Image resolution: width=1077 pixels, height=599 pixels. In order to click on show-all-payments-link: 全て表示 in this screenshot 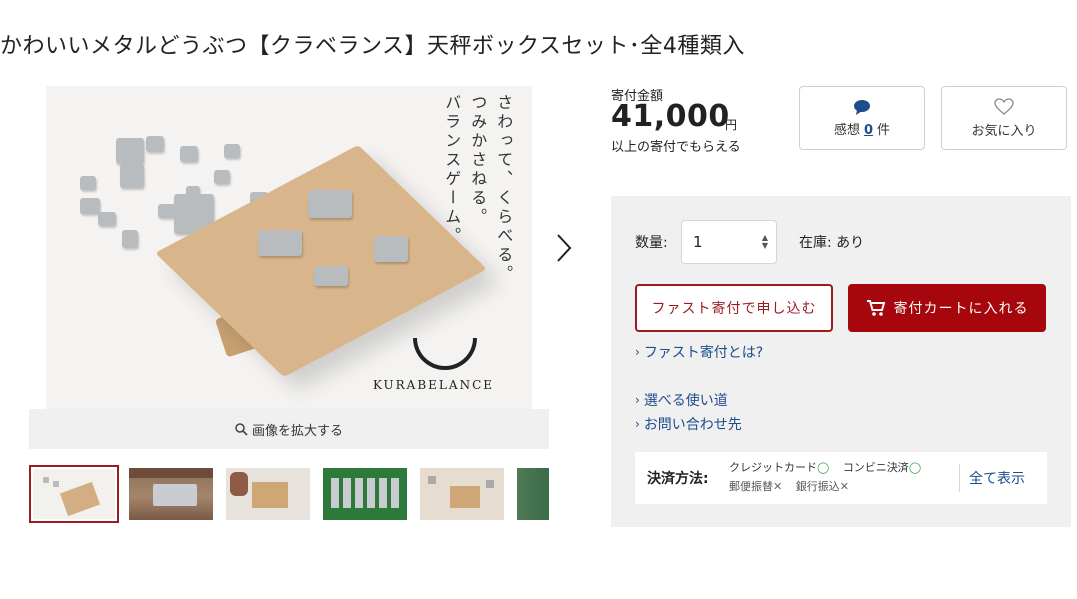, I will do `click(997, 478)`.